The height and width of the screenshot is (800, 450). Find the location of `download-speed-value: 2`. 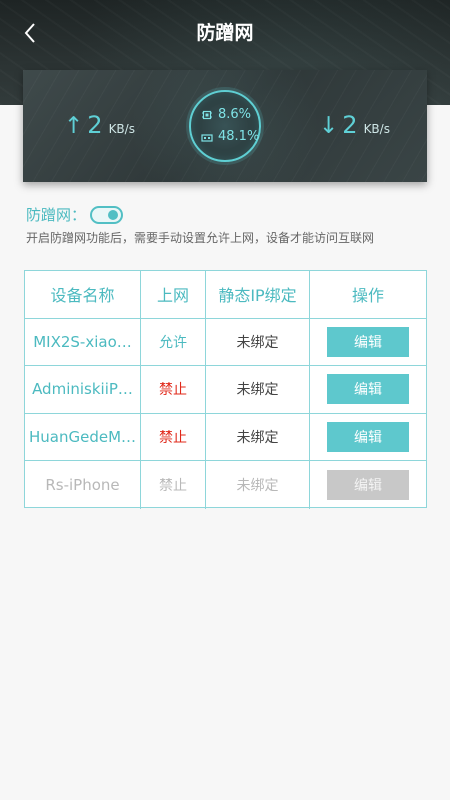

download-speed-value: 2 is located at coordinates (350, 125).